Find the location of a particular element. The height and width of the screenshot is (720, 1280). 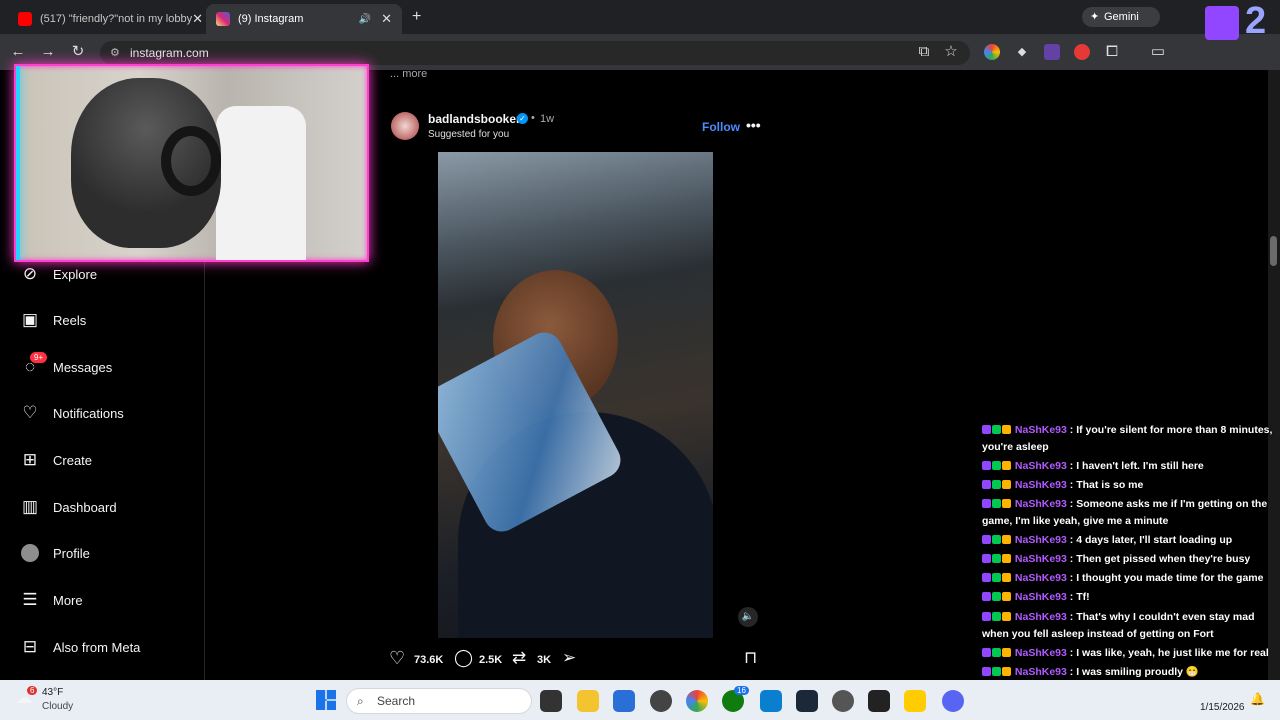

rockstar-icon is located at coordinates (915, 701).